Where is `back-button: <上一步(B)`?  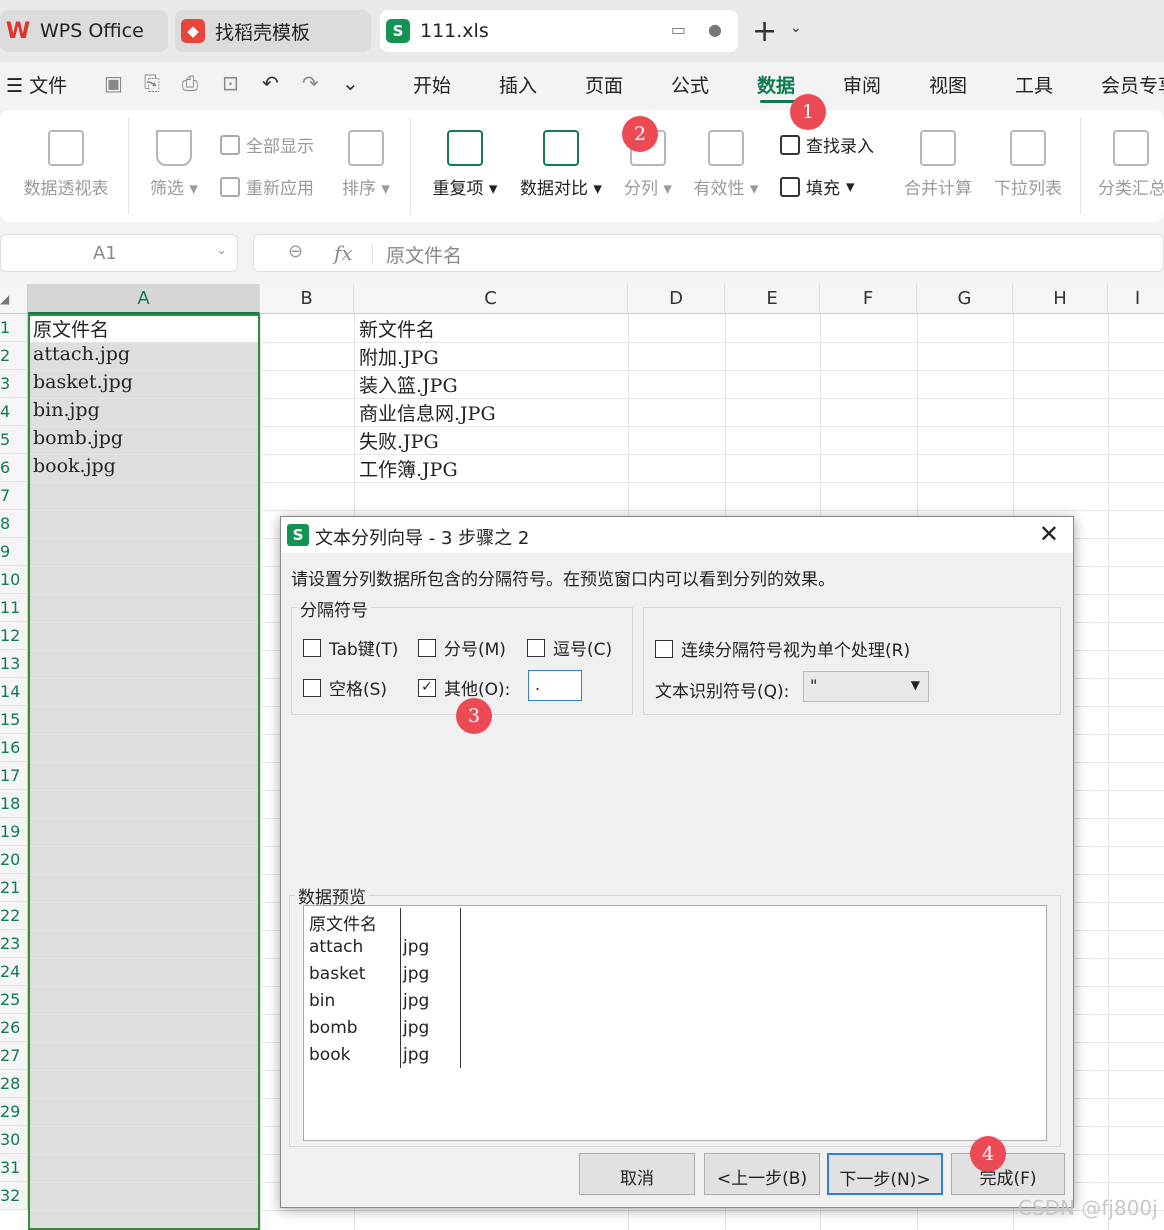 back-button: <上一步(B) is located at coordinates (762, 1174).